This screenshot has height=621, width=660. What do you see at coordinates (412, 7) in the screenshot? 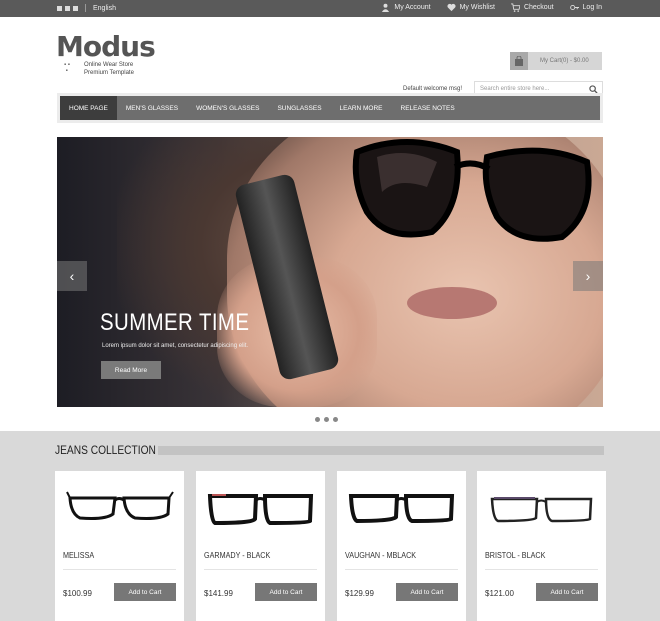
I see `my-account-label: My Account` at bounding box center [412, 7].